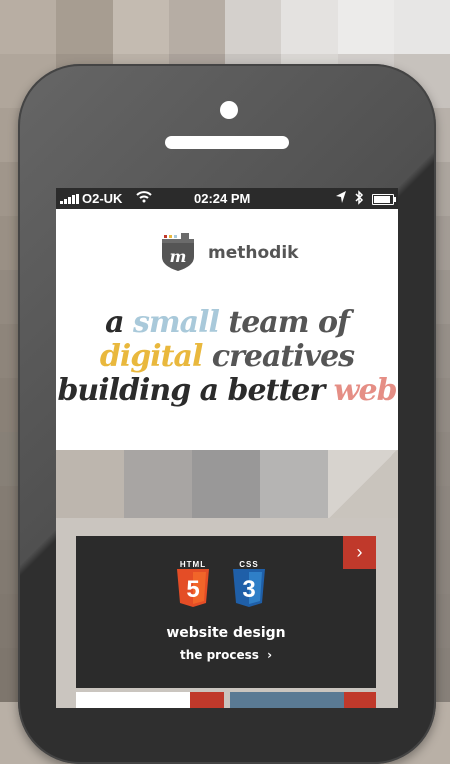 This screenshot has width=450, height=764. I want to click on tagline-line-3: building a better web, so click(227, 391).